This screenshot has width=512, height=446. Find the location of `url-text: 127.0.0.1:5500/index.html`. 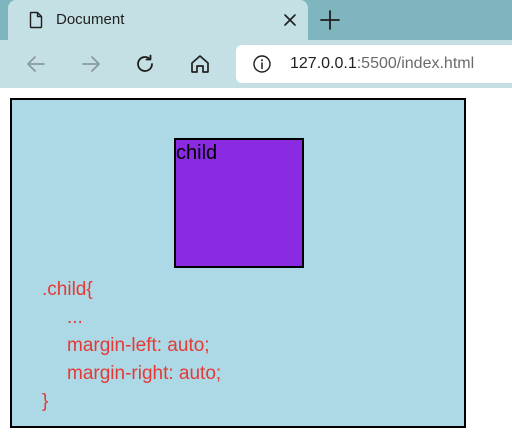

url-text: 127.0.0.1:5500/index.html is located at coordinates (382, 64).